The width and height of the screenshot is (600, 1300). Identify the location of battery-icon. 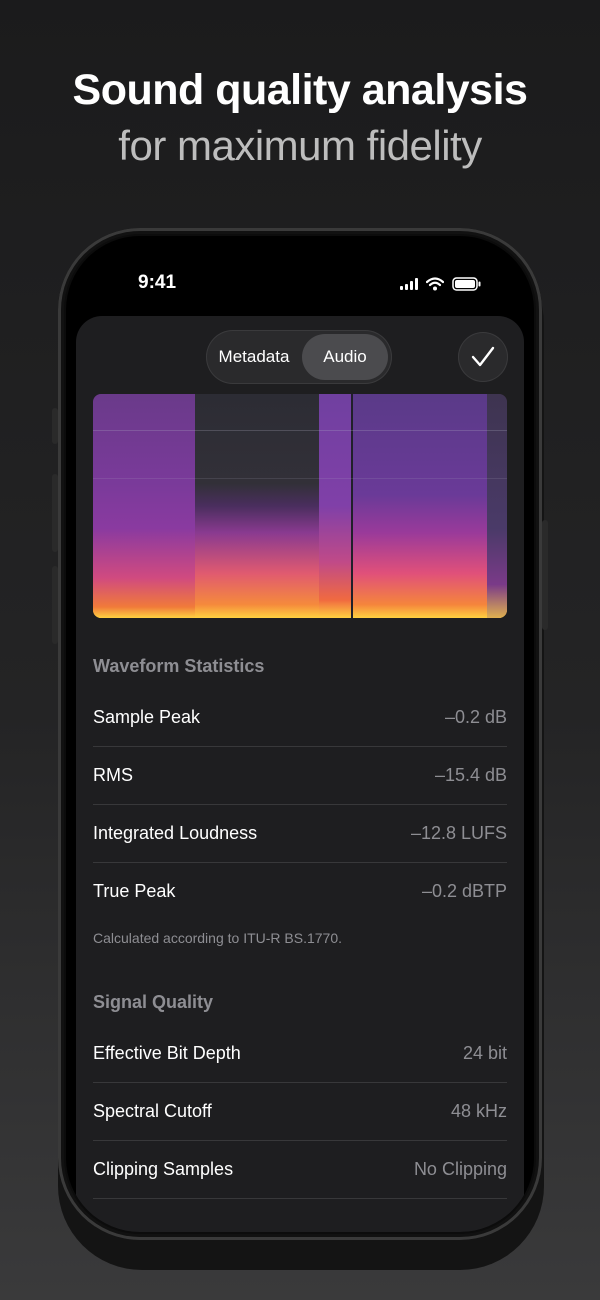
(466, 284).